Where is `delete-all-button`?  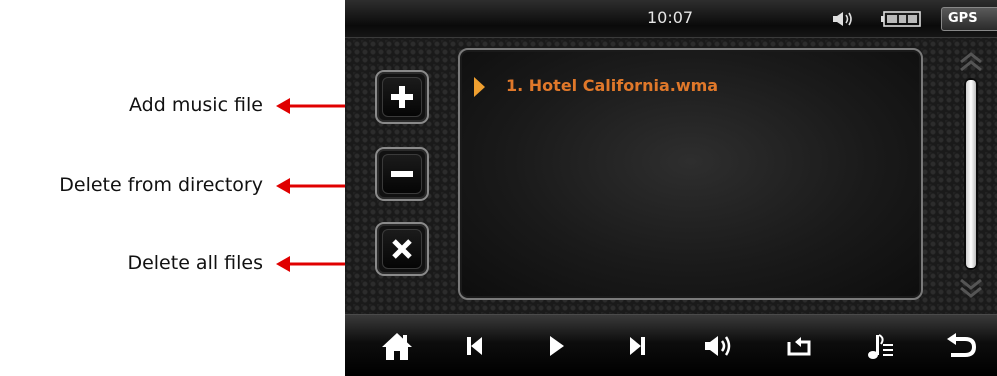 delete-all-button is located at coordinates (402, 249).